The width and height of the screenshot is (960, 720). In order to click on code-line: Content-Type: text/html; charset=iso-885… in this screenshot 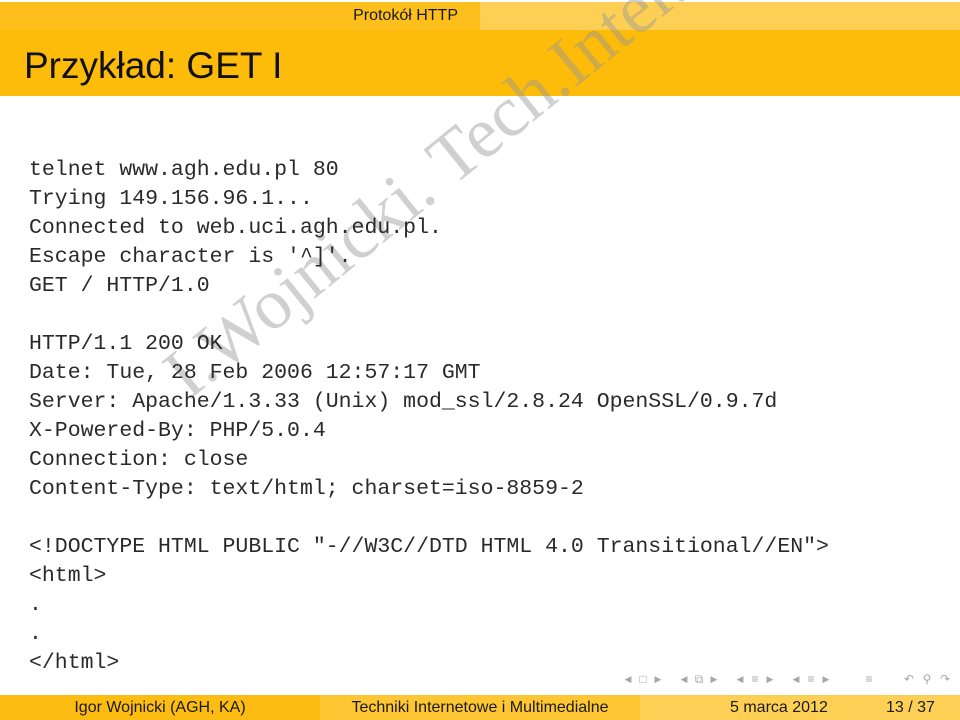, I will do `click(306, 489)`.